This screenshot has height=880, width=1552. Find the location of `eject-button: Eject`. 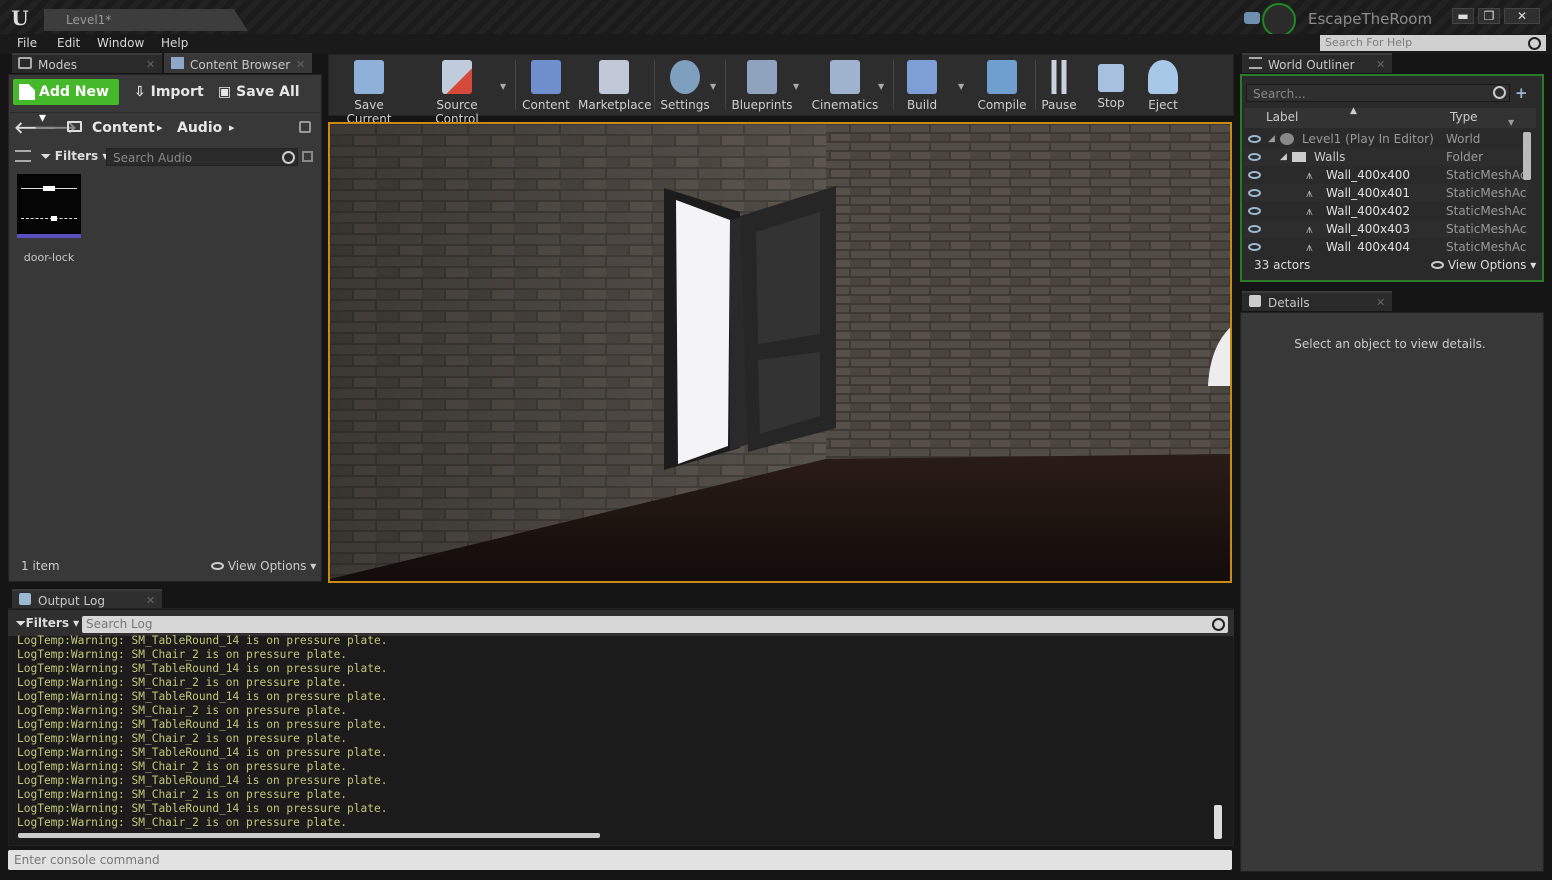

eject-button: Eject is located at coordinates (1163, 86).